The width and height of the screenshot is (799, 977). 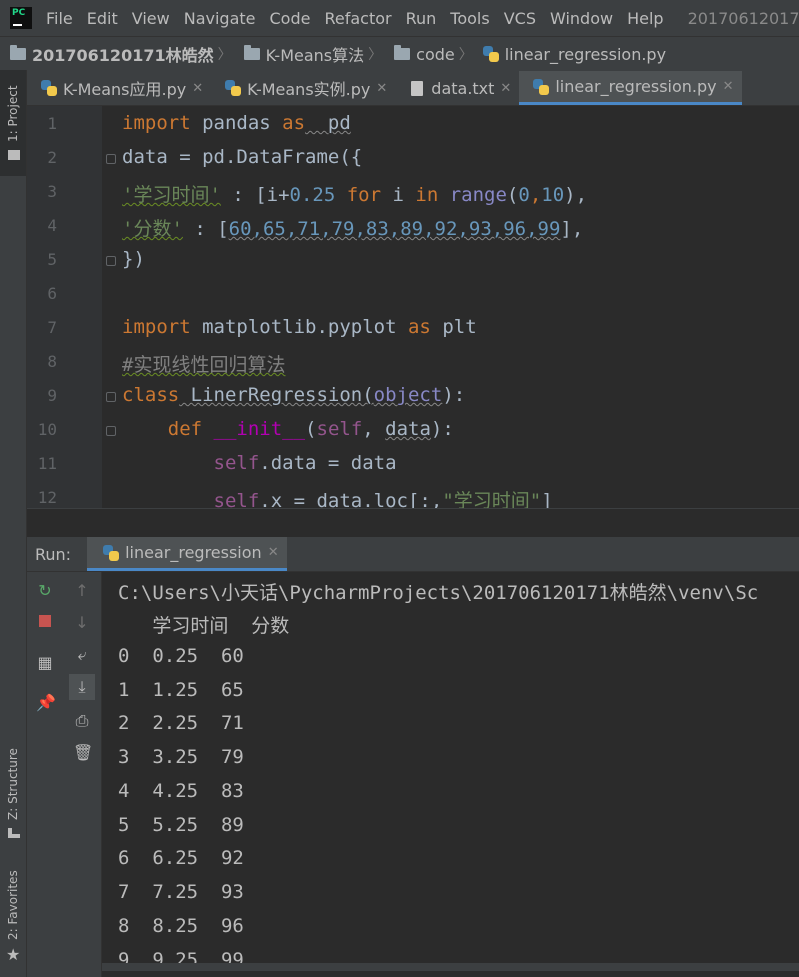 What do you see at coordinates (524, 195) in the screenshot?
I see `code-token: 0` at bounding box center [524, 195].